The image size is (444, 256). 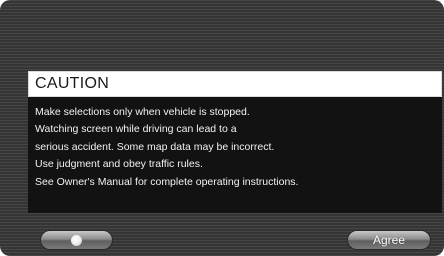 I want to click on circle-icon, so click(x=76, y=240).